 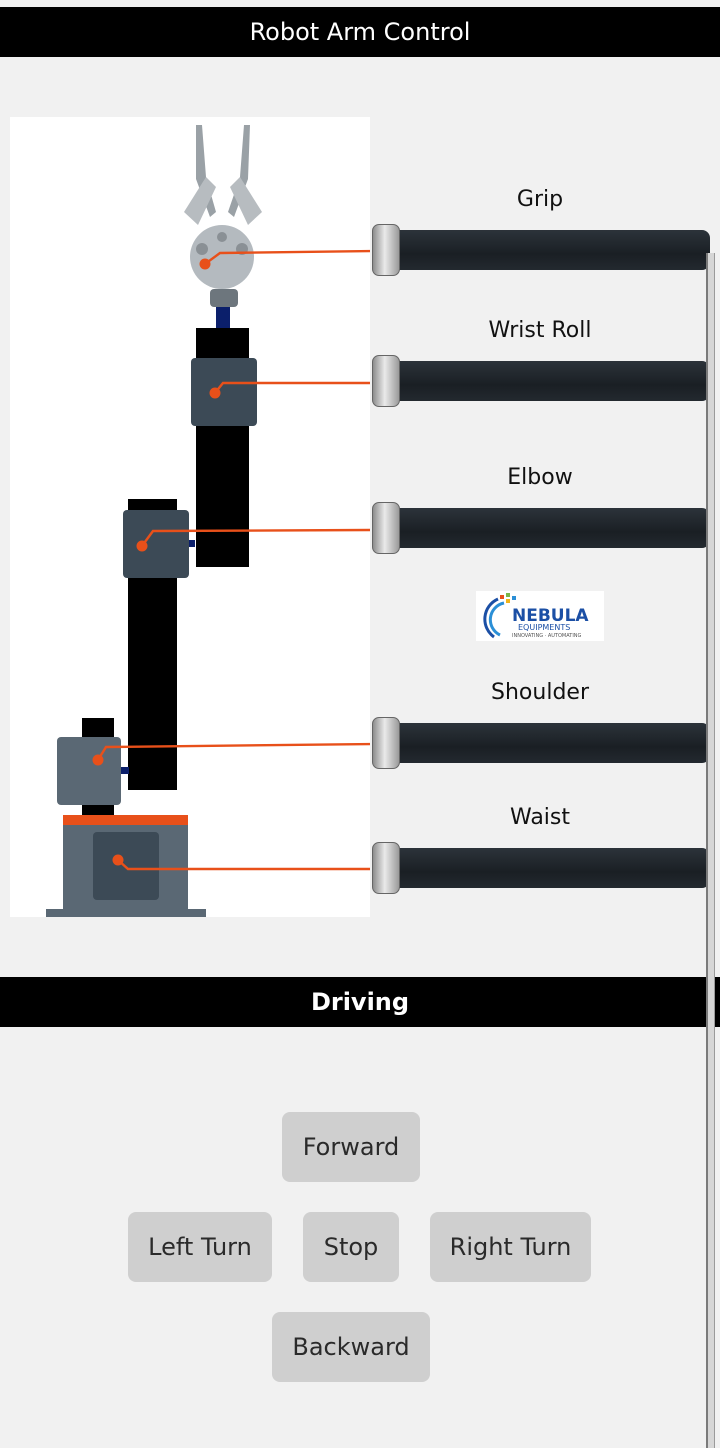 I want to click on driving-header: Driving, so click(x=360, y=1002).